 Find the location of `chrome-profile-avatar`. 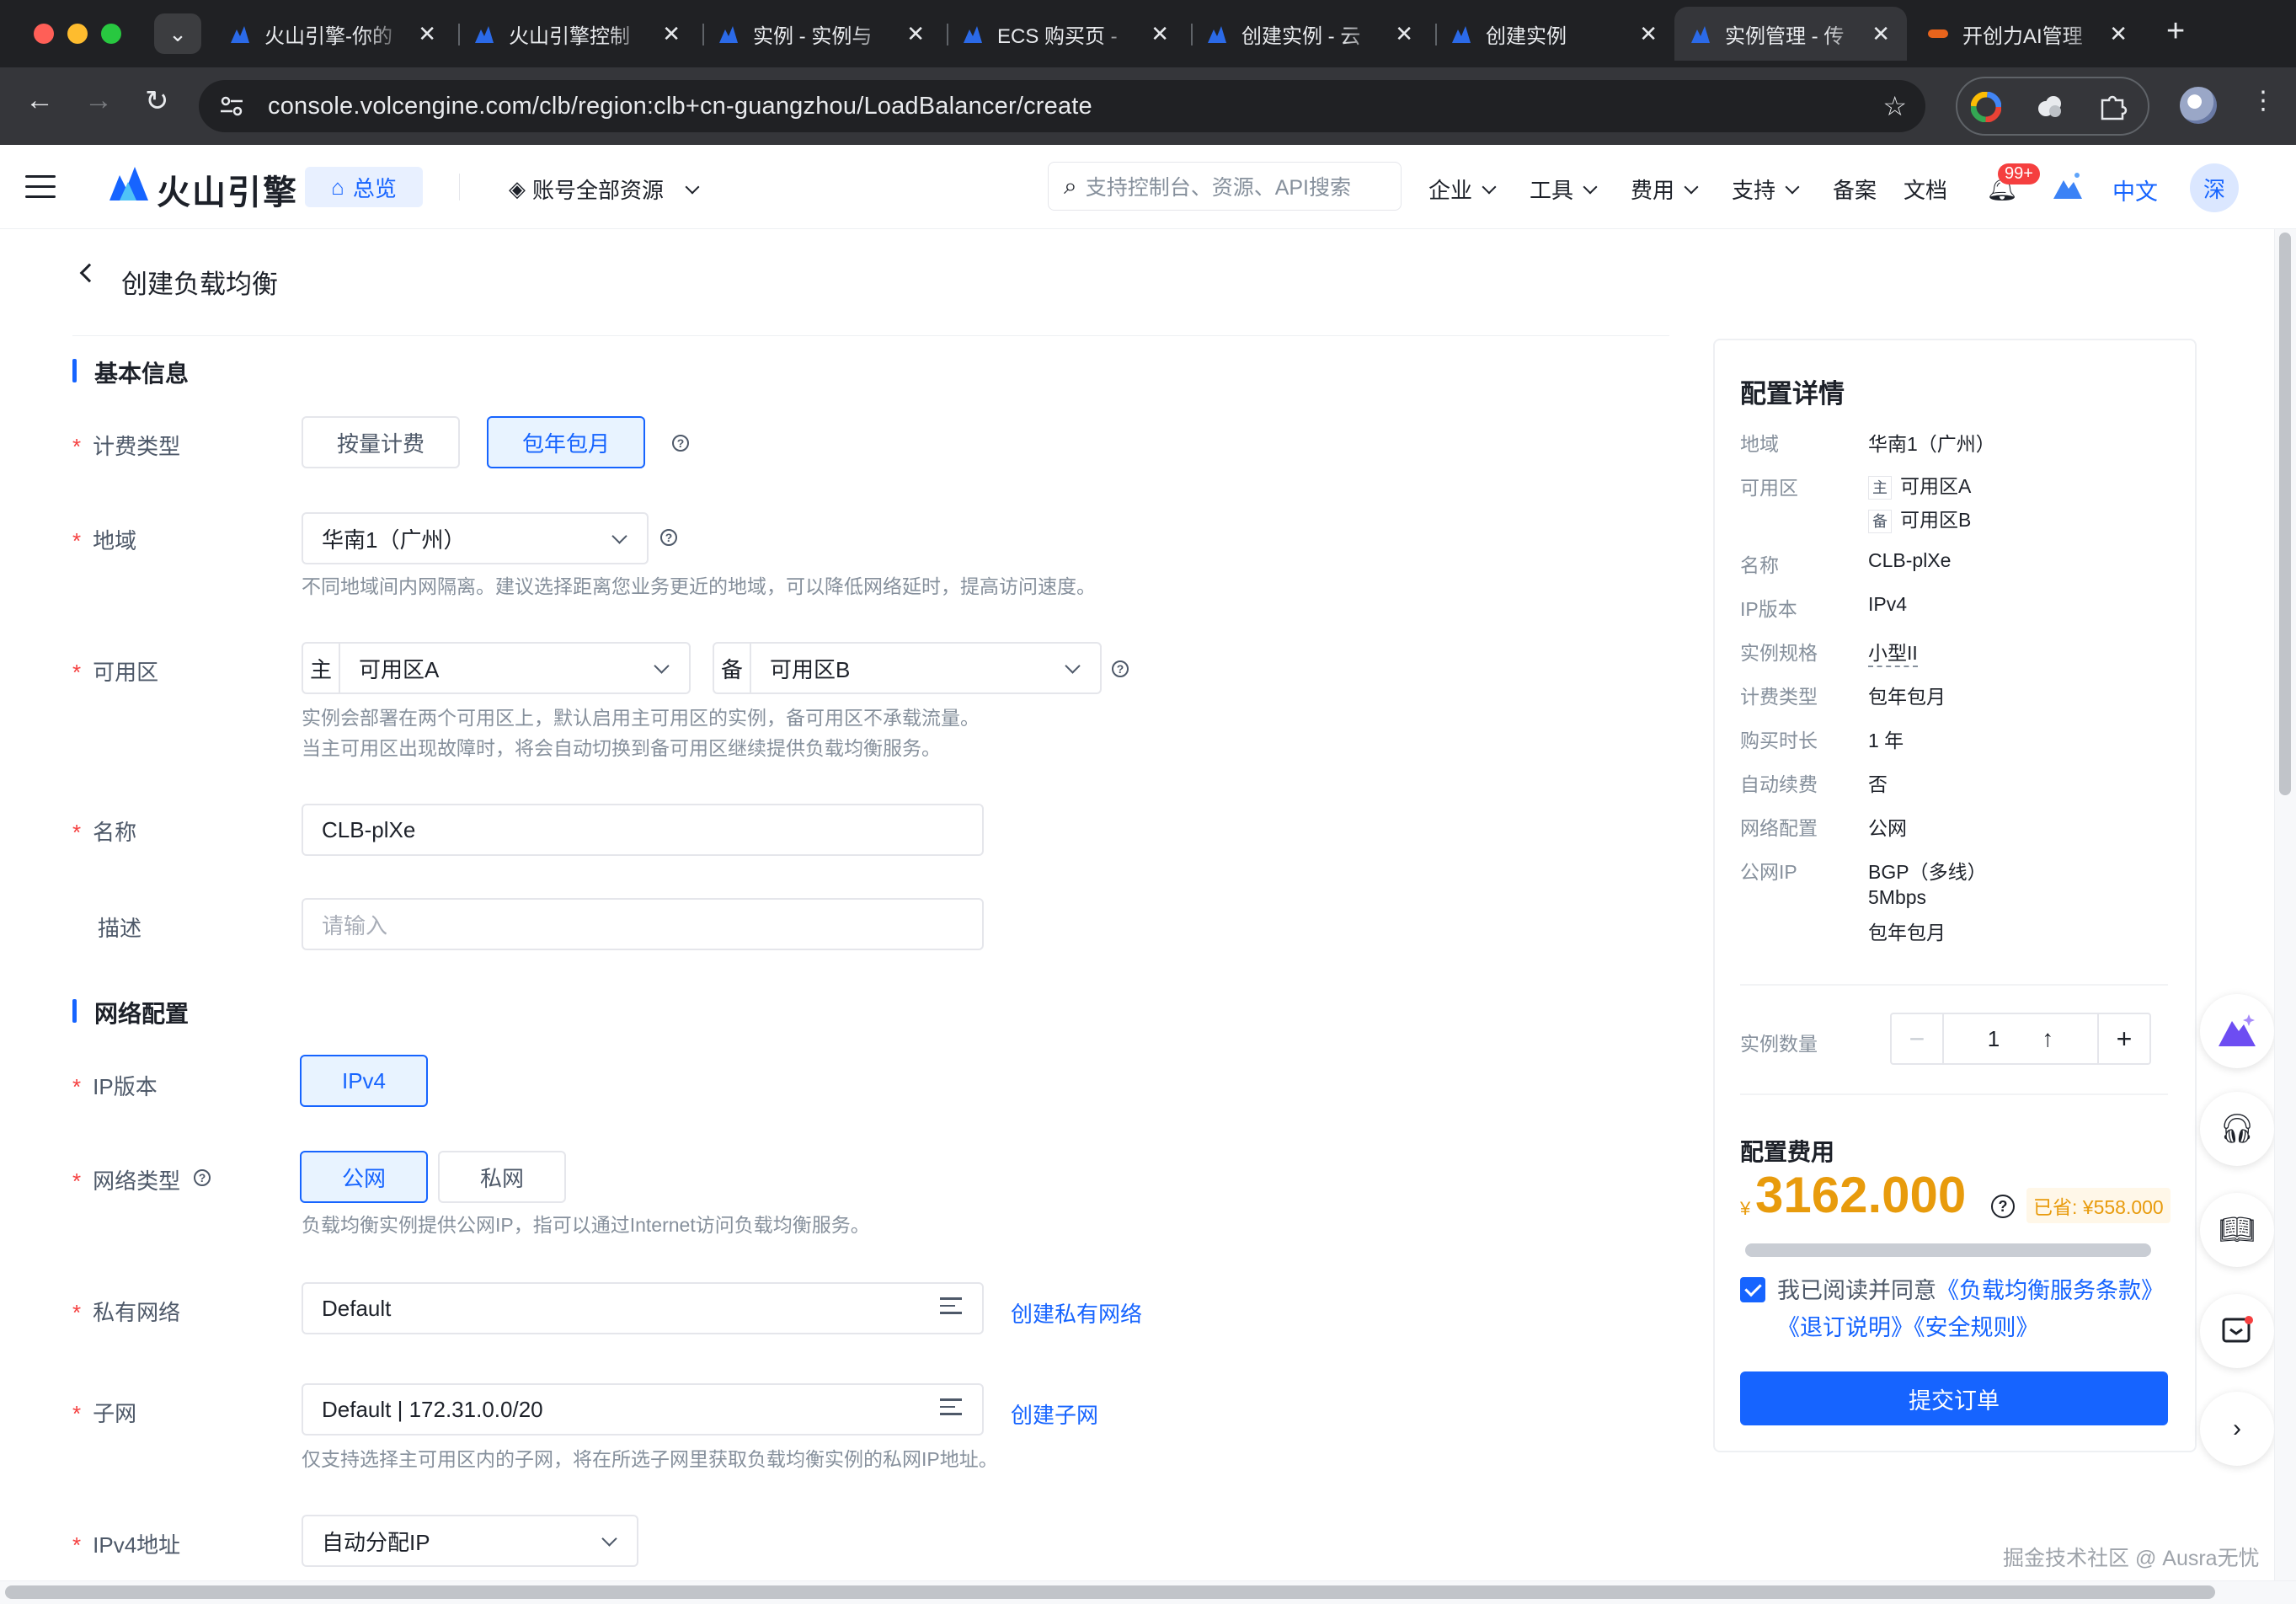

chrome-profile-avatar is located at coordinates (2198, 105).